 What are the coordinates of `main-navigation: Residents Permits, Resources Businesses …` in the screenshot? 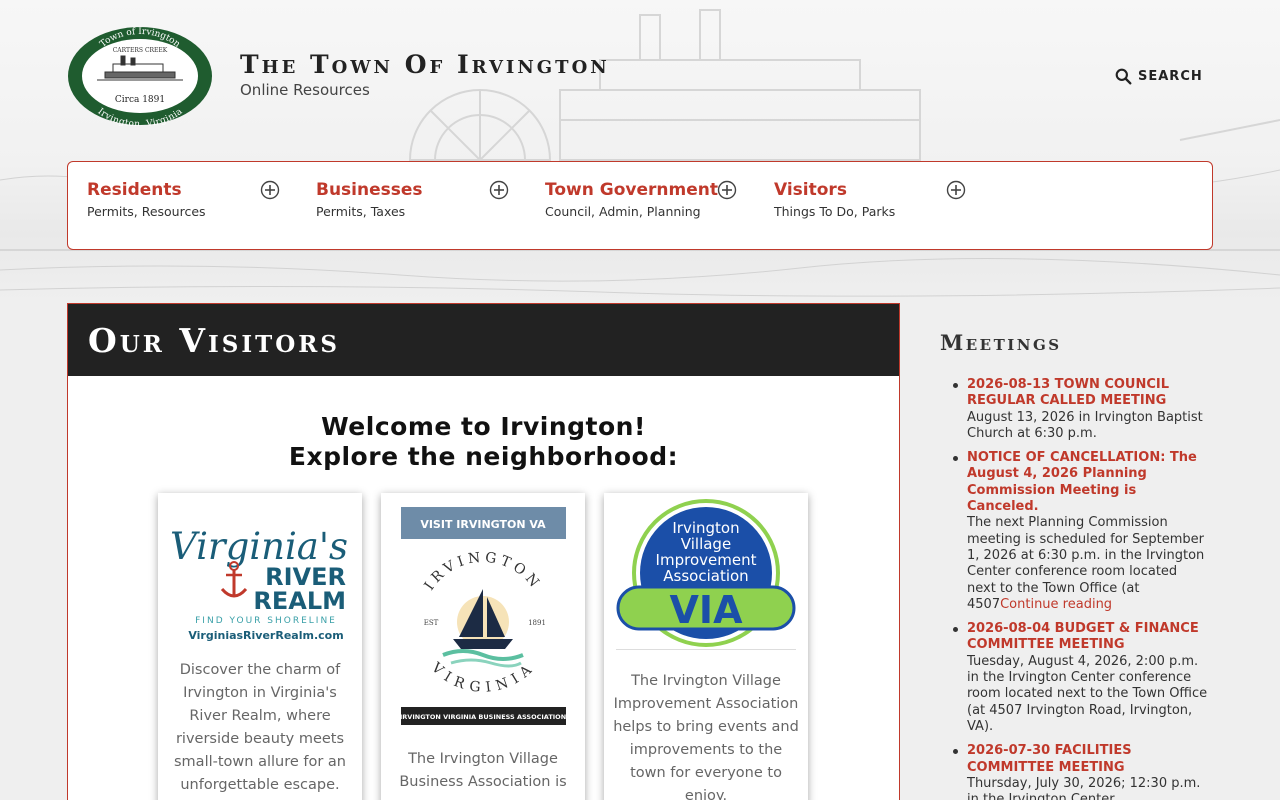 It's located at (640, 205).